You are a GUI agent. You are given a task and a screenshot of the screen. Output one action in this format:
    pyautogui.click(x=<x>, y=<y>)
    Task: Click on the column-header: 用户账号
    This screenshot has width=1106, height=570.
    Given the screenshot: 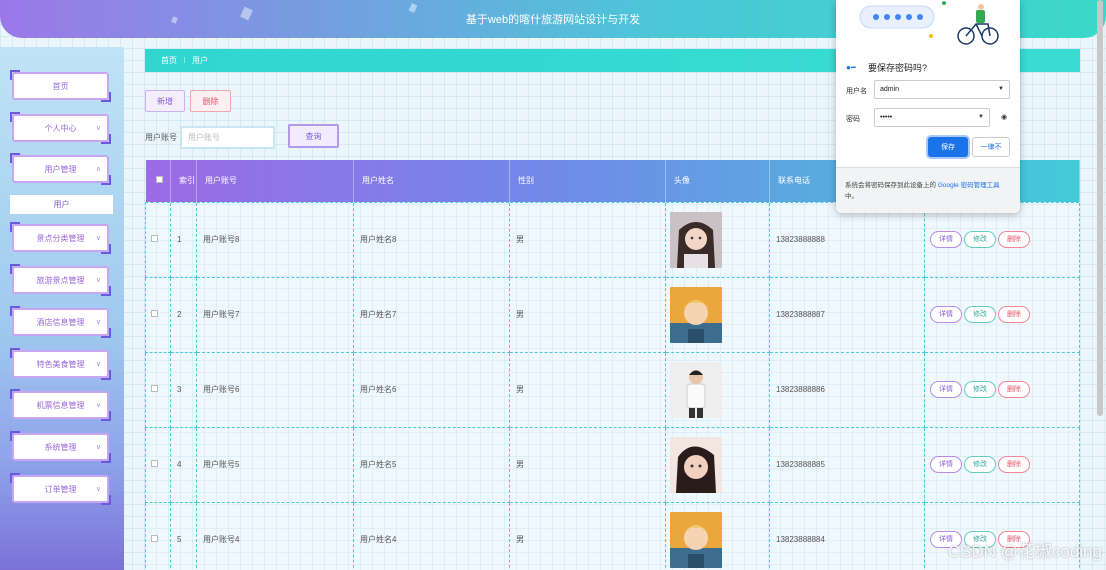 What is the action you would take?
    pyautogui.click(x=275, y=181)
    